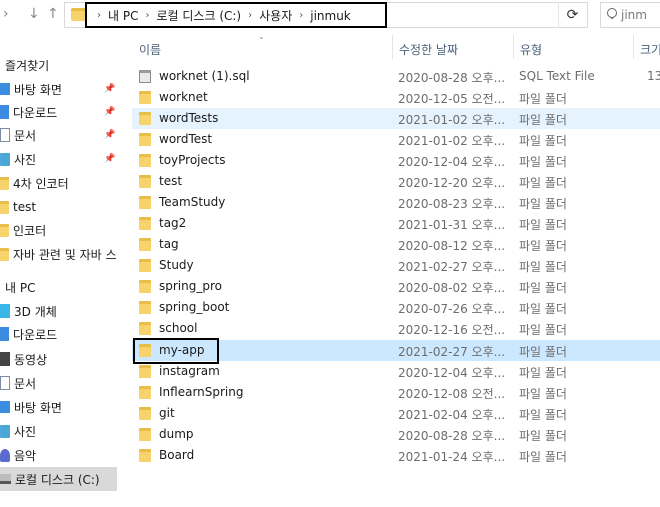  I want to click on music-icon, so click(5, 455).